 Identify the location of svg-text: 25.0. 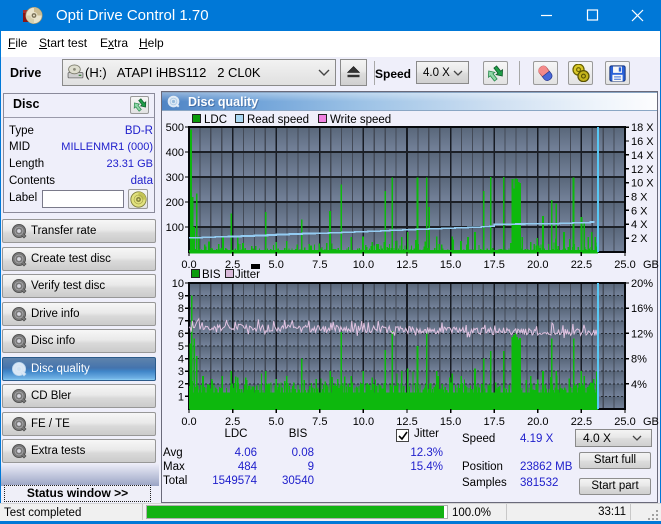
(624, 422).